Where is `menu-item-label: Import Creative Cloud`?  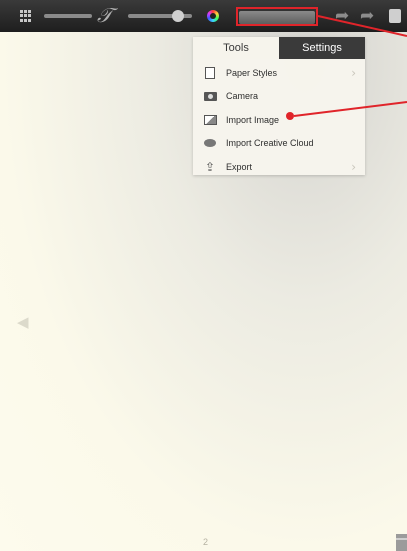
menu-item-label: Import Creative Cloud is located at coordinates (270, 143).